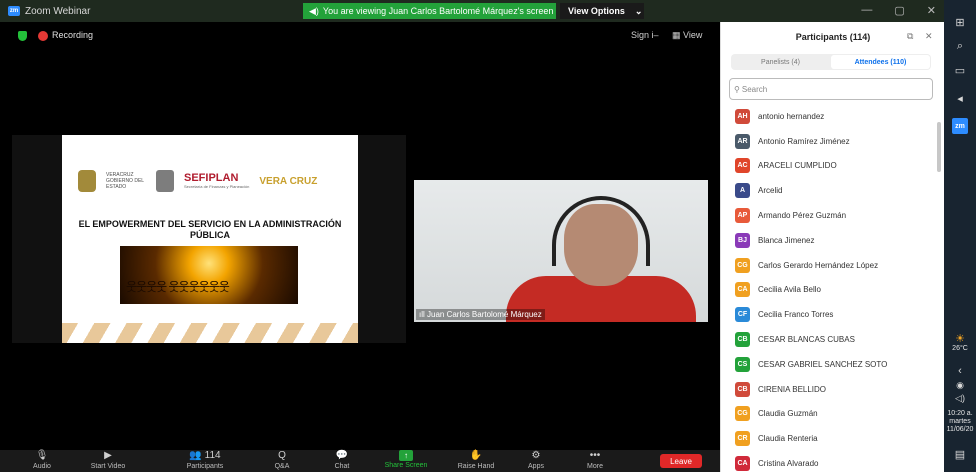  I want to click on share-screen-button: ↑ Share Screen, so click(406, 460).